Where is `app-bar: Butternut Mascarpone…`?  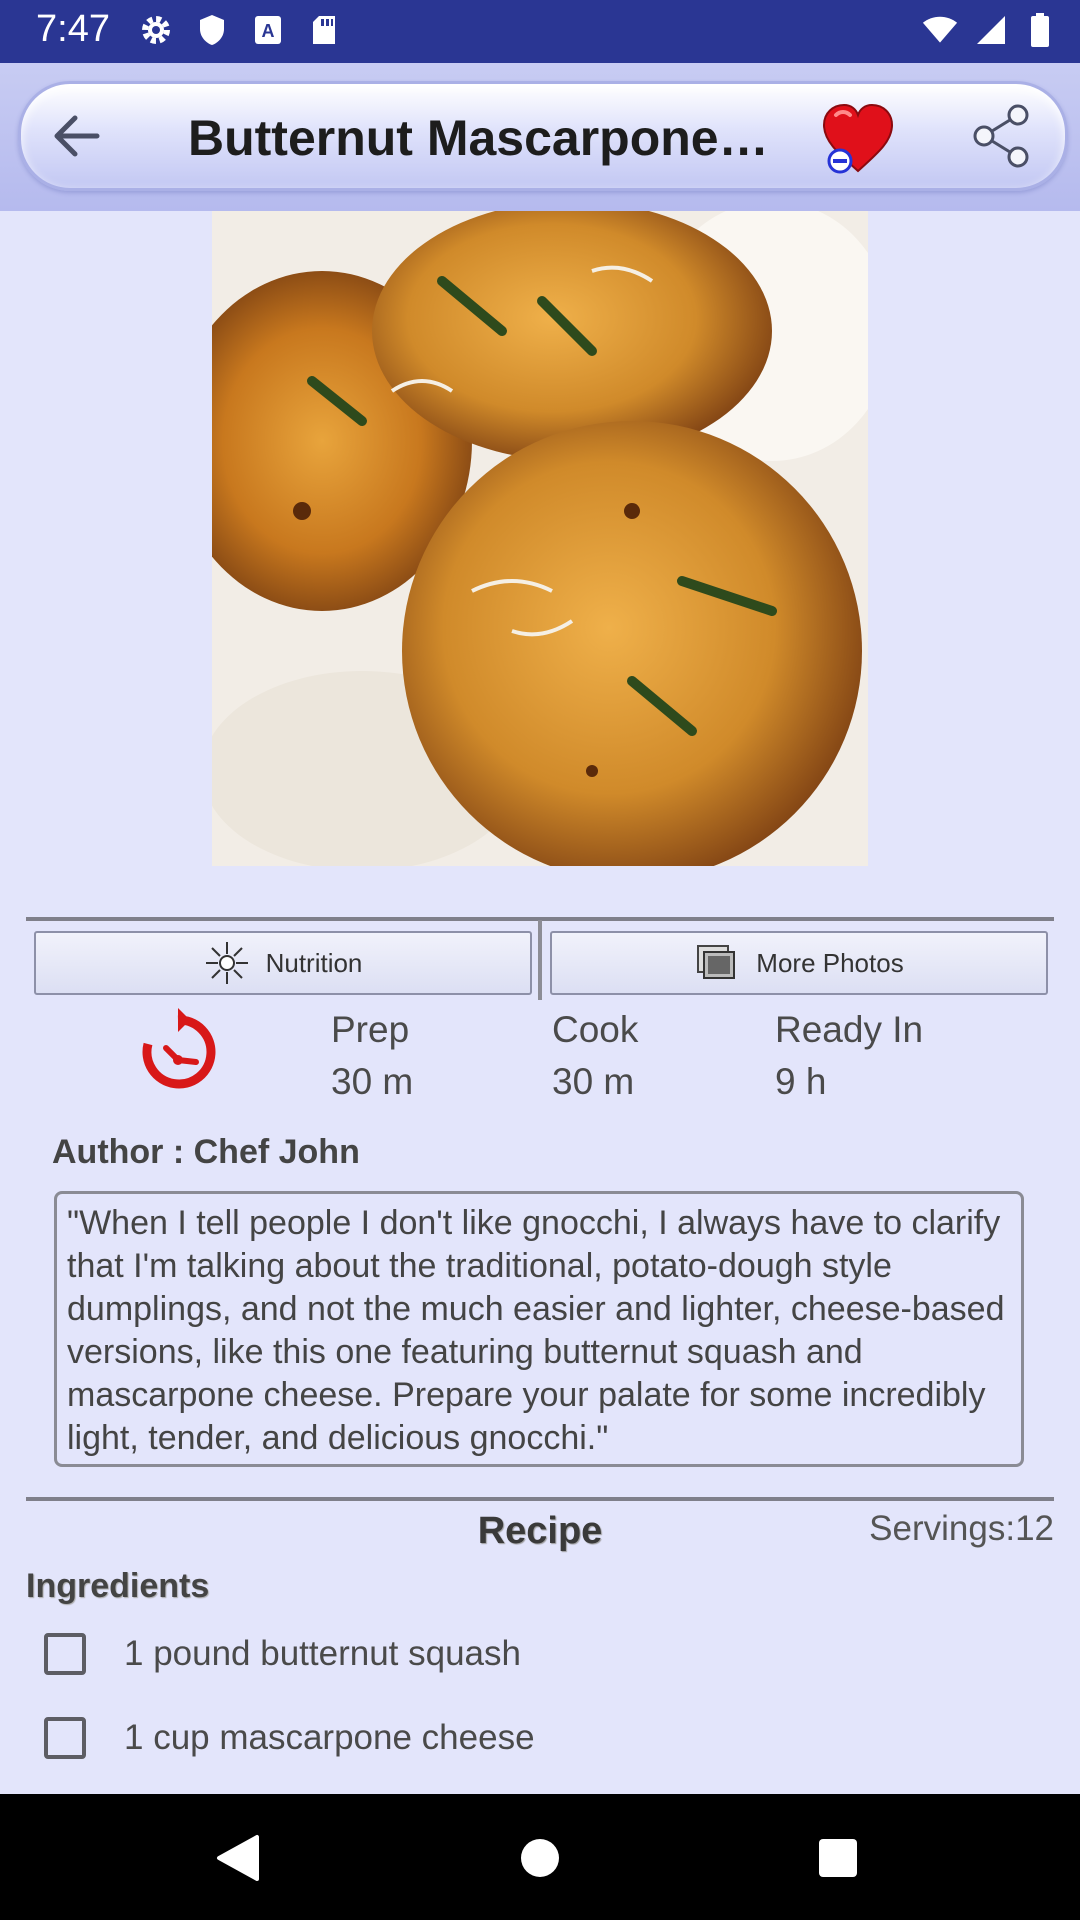
app-bar: Butternut Mascarpone… is located at coordinates (540, 137).